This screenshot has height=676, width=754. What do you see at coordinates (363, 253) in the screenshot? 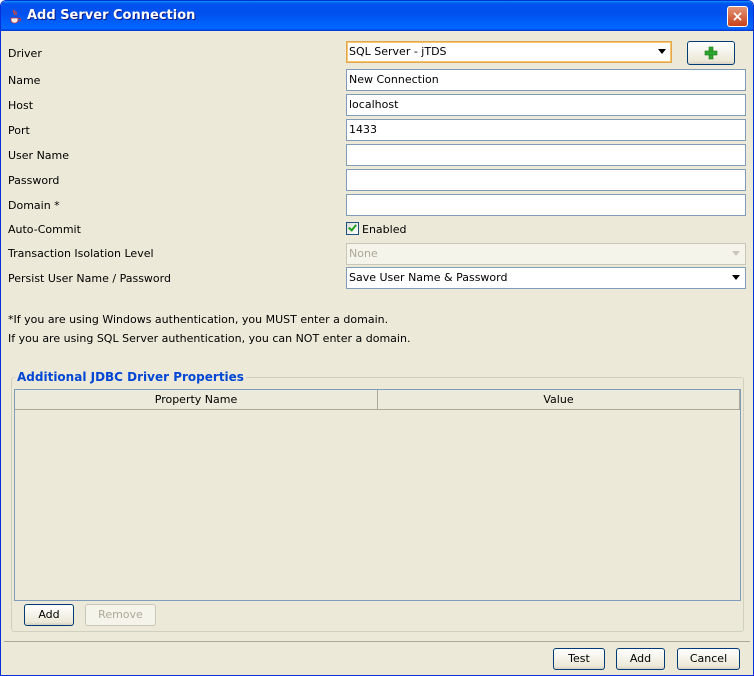
I see `isolation-value: None` at bounding box center [363, 253].